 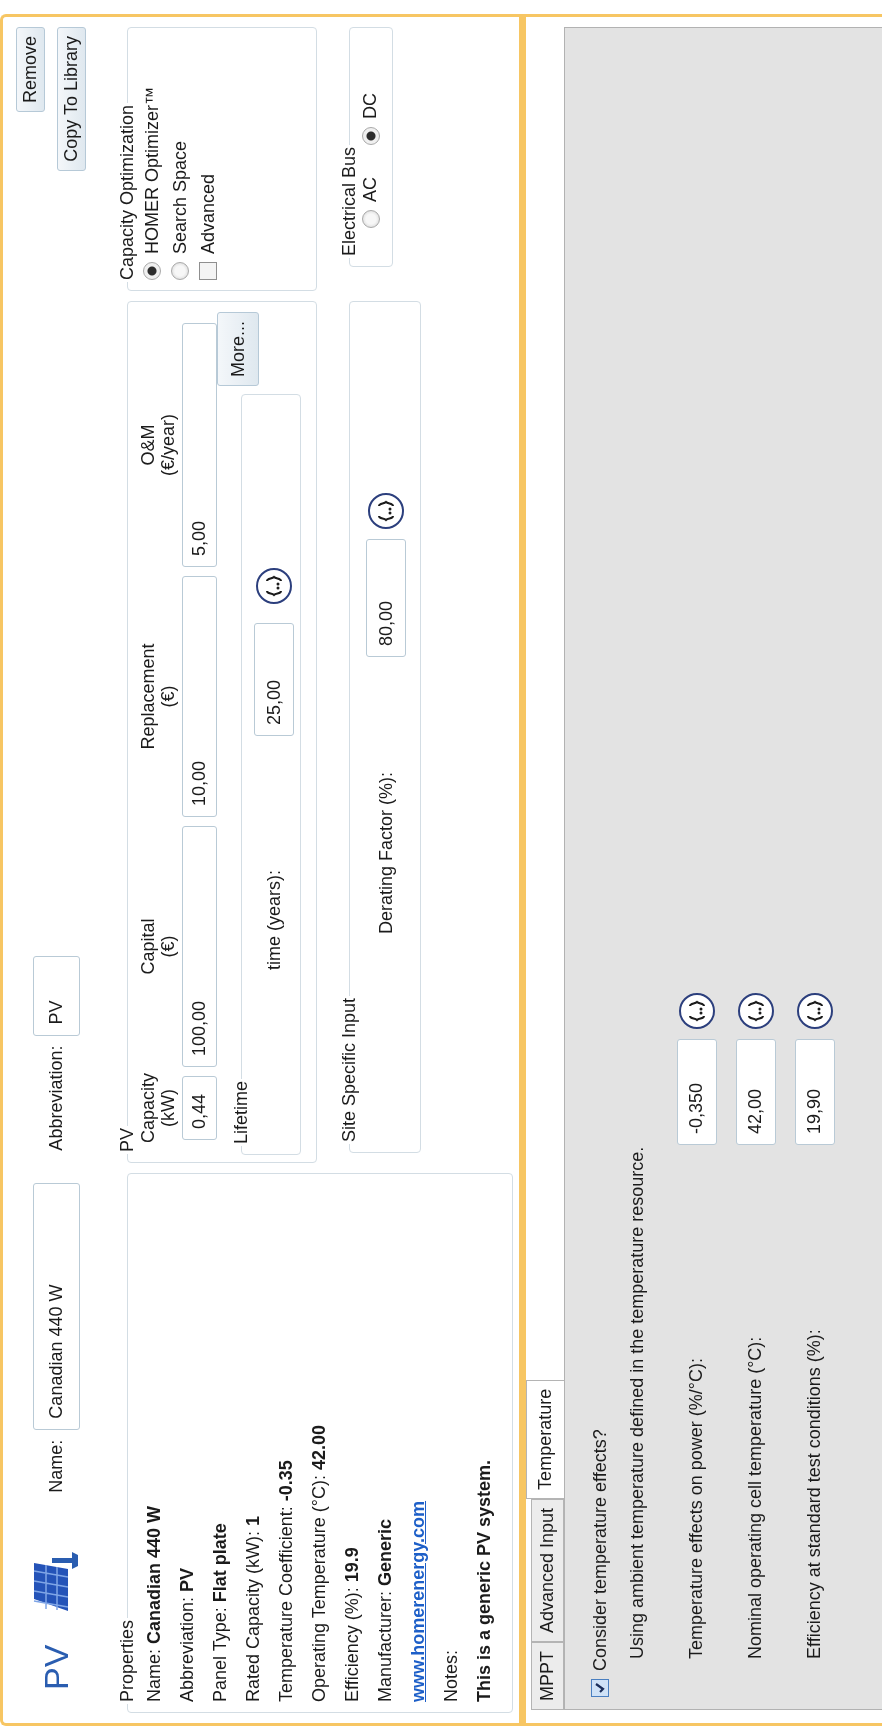 What do you see at coordinates (158, 696) in the screenshot?
I see `column-header: Replacement (€)` at bounding box center [158, 696].